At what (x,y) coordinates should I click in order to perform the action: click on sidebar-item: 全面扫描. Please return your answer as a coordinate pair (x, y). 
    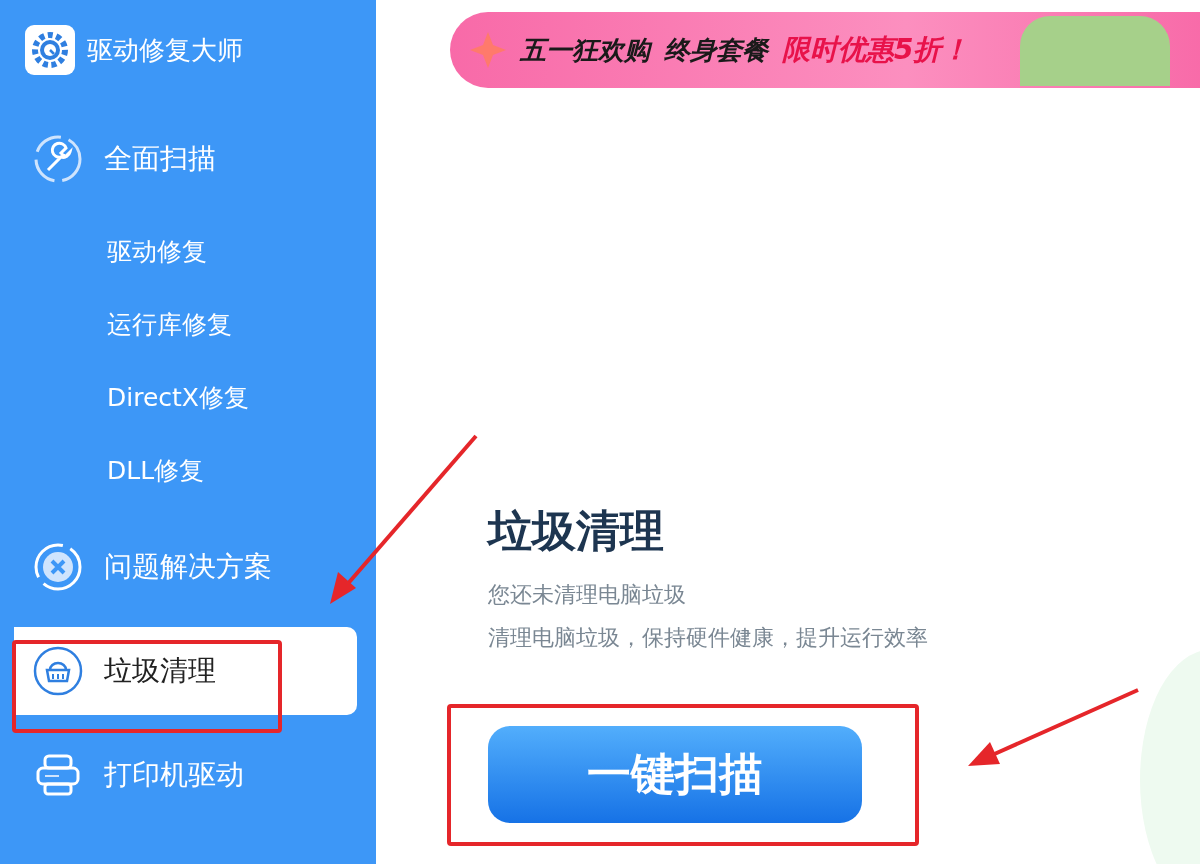
    Looking at the image, I should click on (185, 159).